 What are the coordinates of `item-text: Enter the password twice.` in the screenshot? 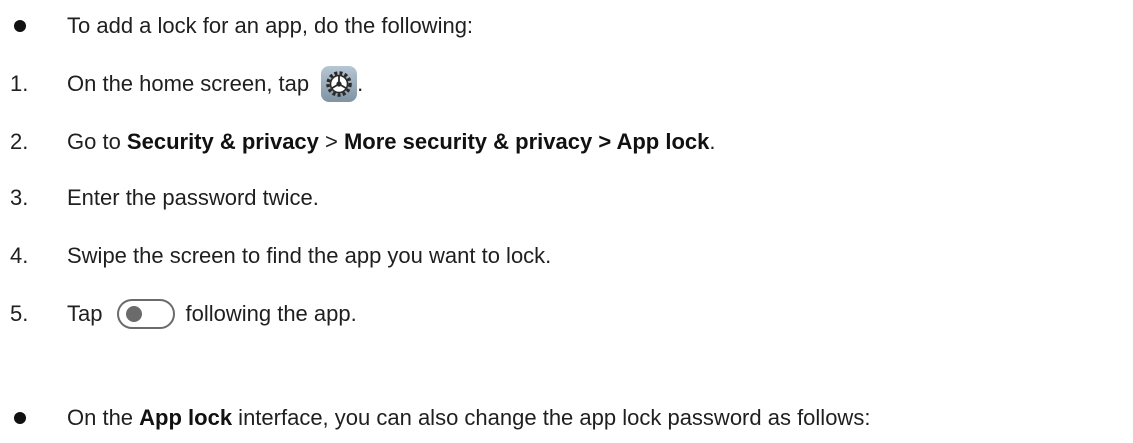 It's located at (193, 197).